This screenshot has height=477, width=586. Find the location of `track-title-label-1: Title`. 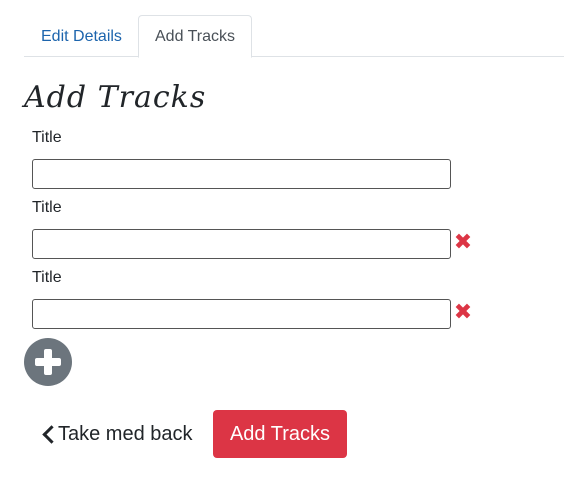

track-title-label-1: Title is located at coordinates (47, 137).